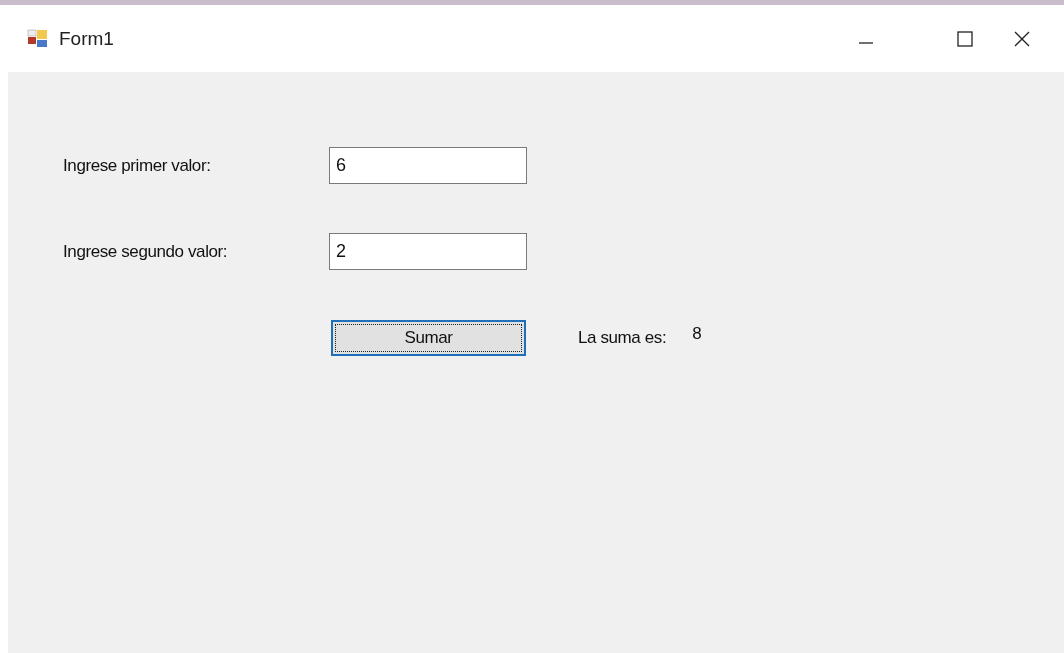 Image resolution: width=1064 pixels, height=653 pixels. What do you see at coordinates (965, 38) in the screenshot?
I see `maximize-icon` at bounding box center [965, 38].